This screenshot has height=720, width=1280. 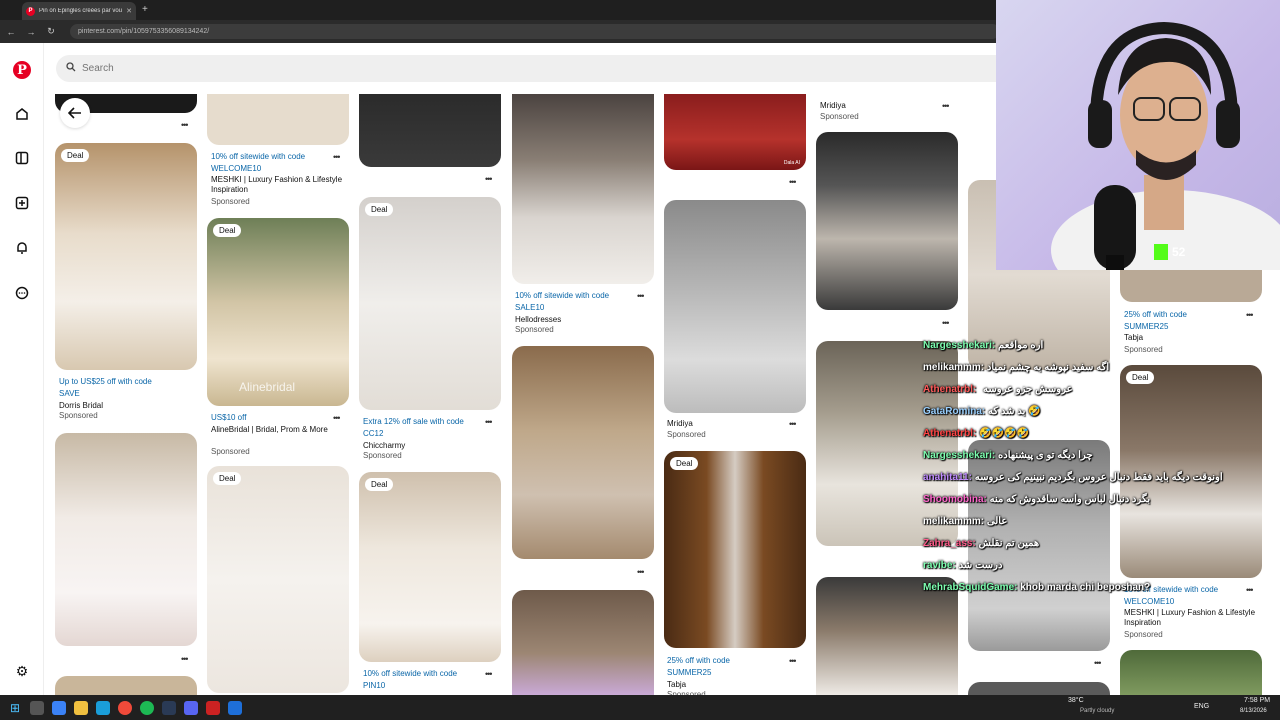 I want to click on clock-time: 7:58 PM, so click(x=1257, y=700).